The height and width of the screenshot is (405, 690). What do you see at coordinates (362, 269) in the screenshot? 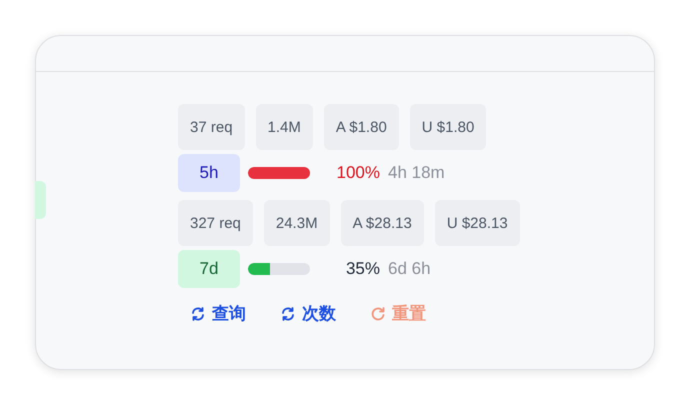
I see `usage-percent: 35%` at bounding box center [362, 269].